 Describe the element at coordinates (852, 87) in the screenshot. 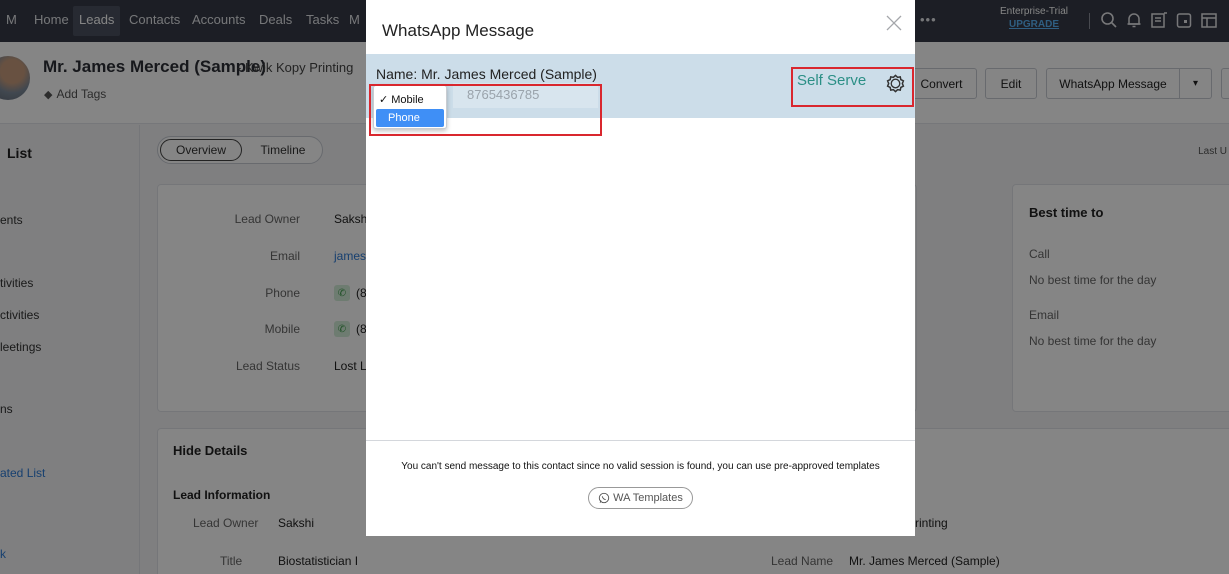

I see `highlight-self-serve` at that location.